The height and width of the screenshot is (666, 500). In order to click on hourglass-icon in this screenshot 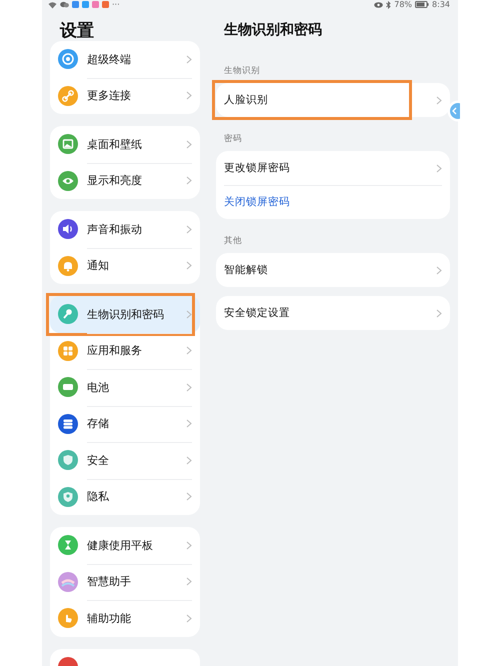, I will do `click(68, 545)`.